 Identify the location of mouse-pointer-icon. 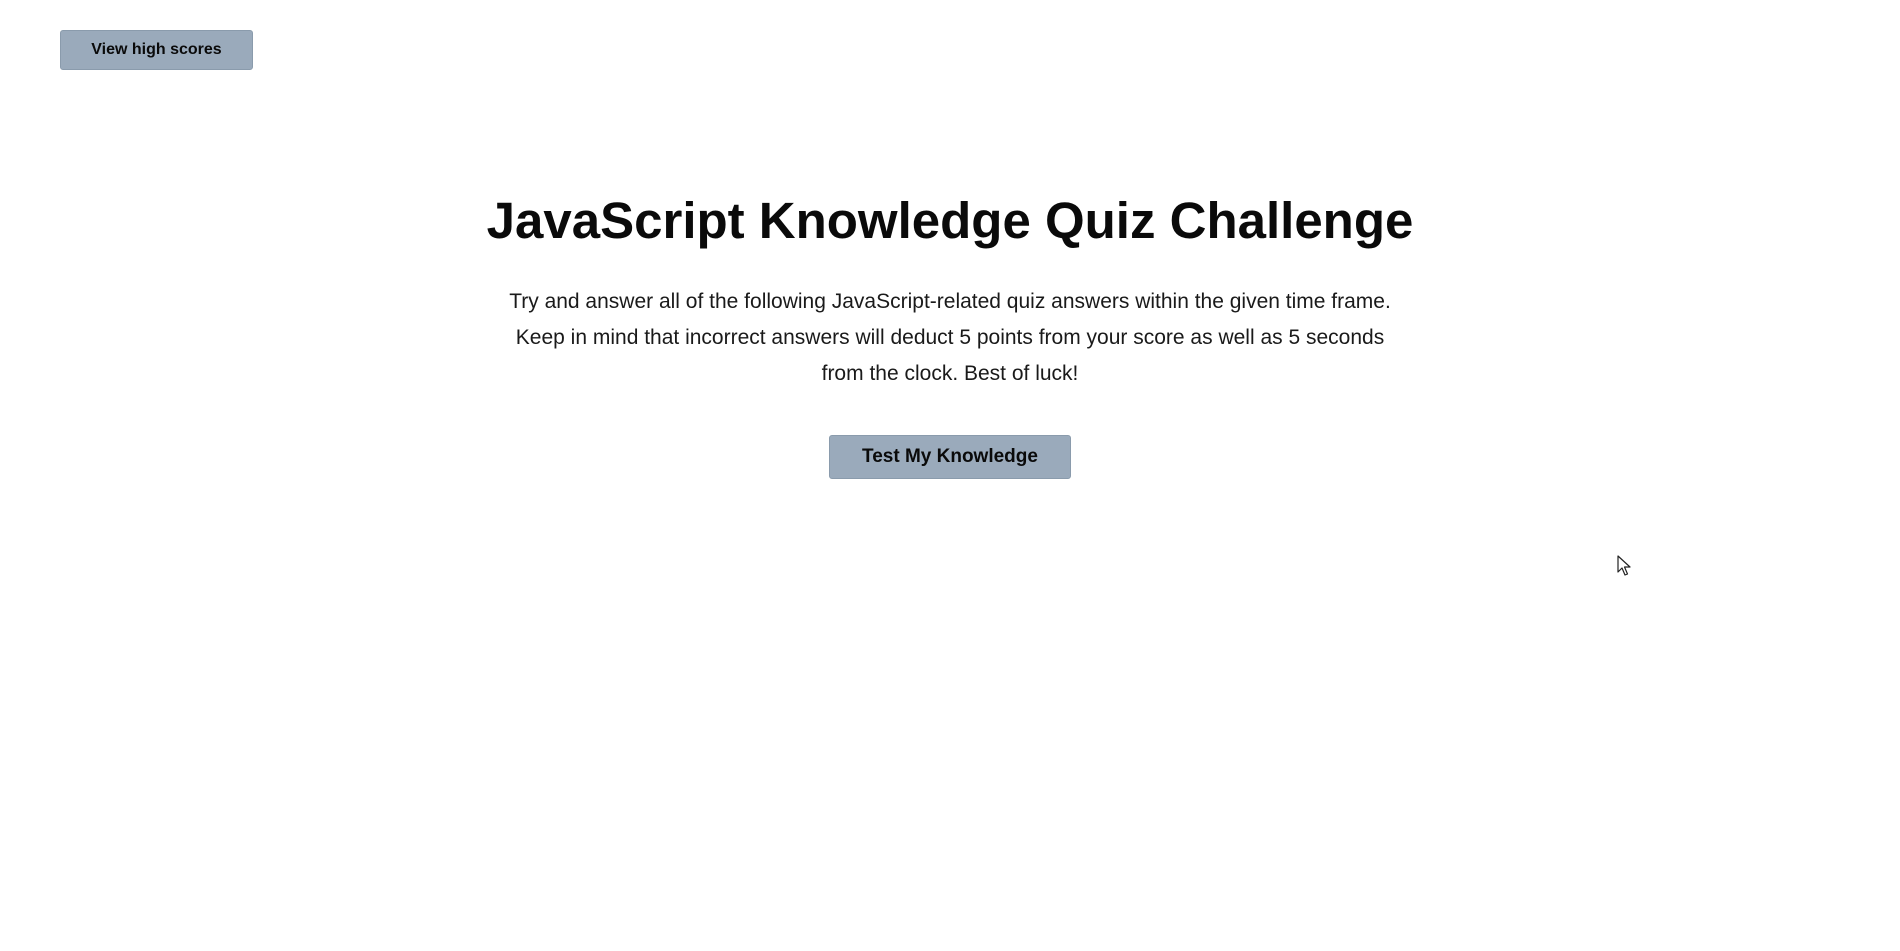
(1624, 565).